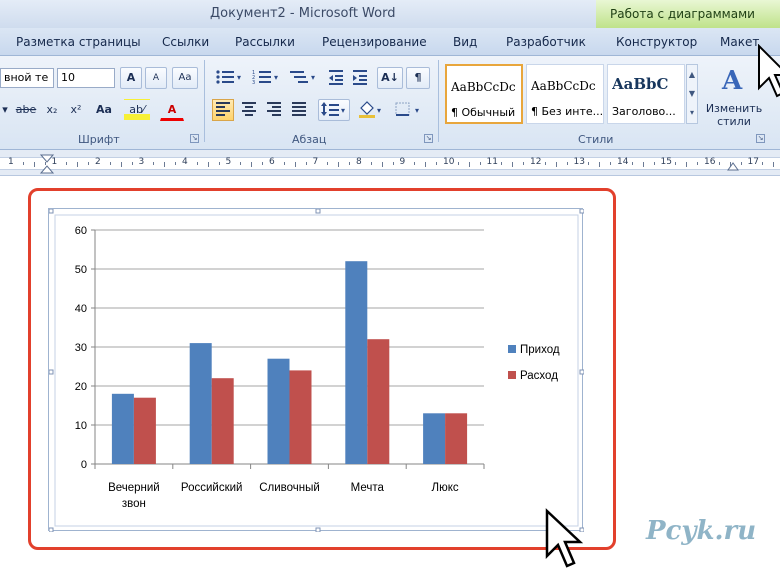 This screenshot has width=780, height=585. Describe the element at coordinates (418, 78) in the screenshot. I see `show-formatting-button: ¶` at that location.